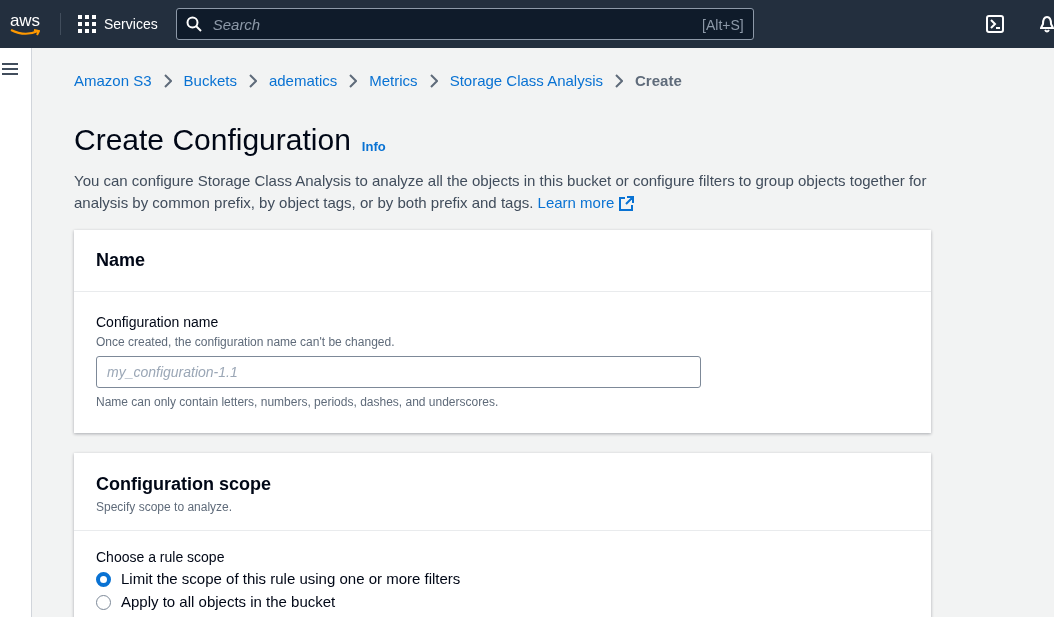  What do you see at coordinates (212, 140) in the screenshot?
I see `page-title: Create Configuration` at bounding box center [212, 140].